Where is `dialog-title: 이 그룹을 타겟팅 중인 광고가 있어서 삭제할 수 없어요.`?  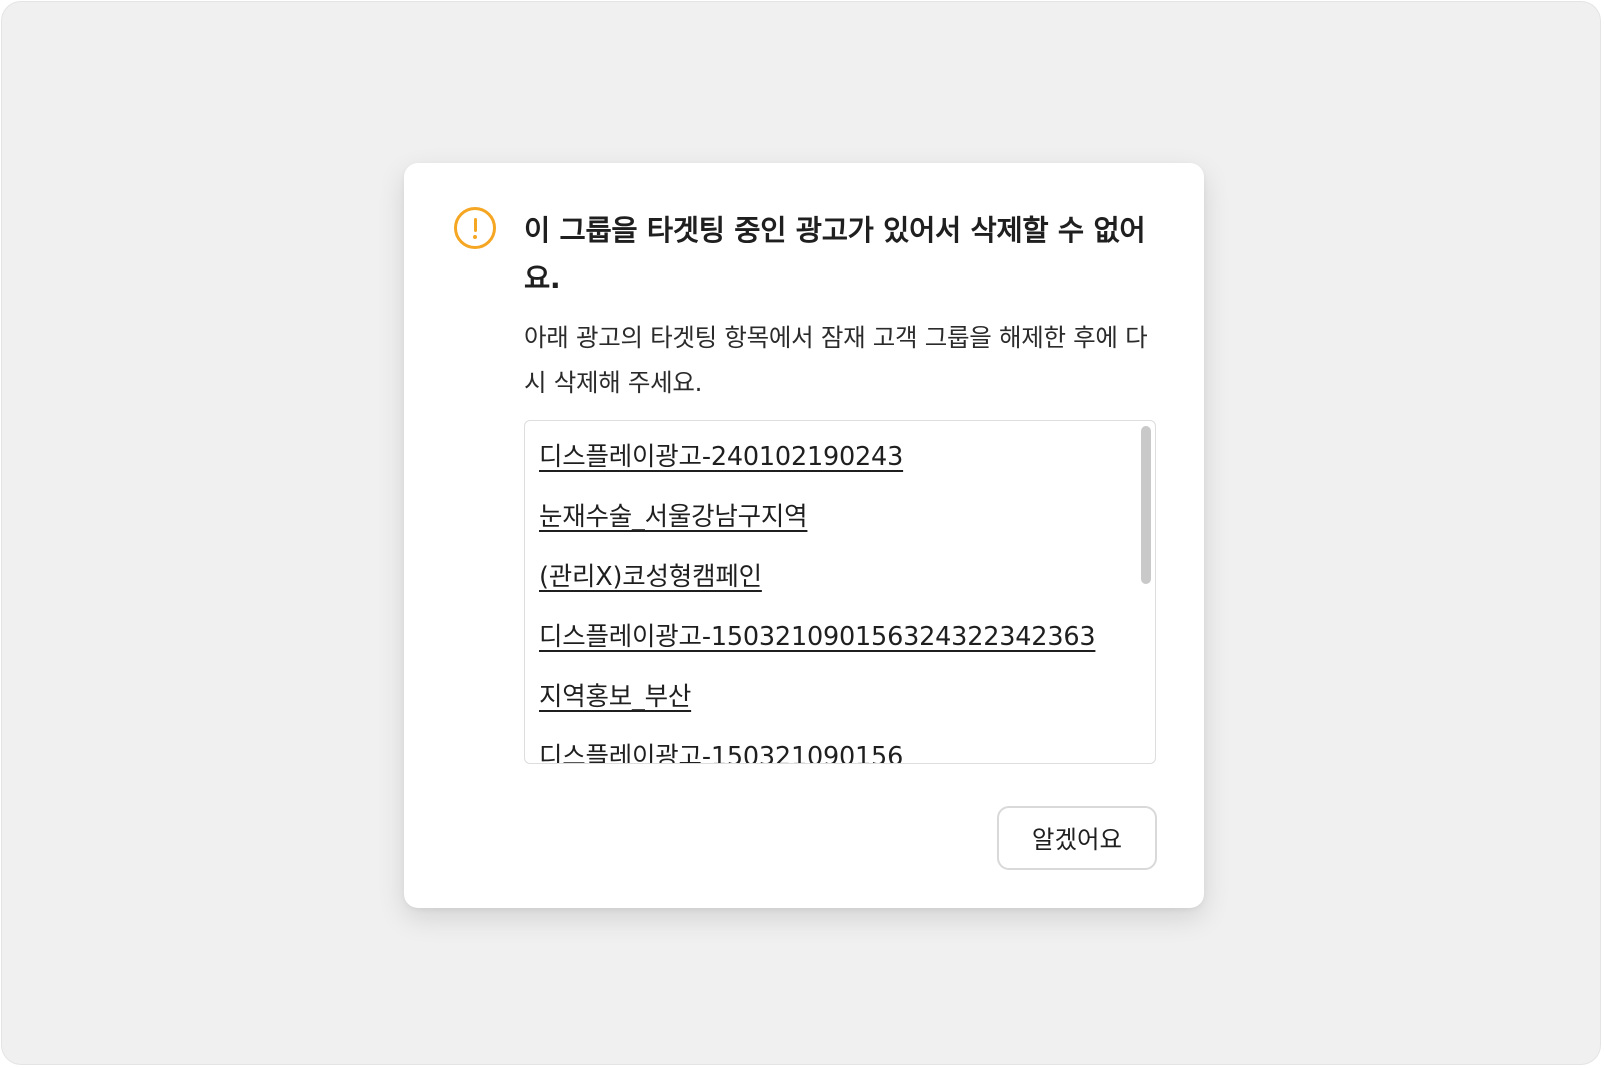
dialog-title: 이 그룹을 타겟팅 중인 광고가 있어서 삭제할 수 없어요. is located at coordinates (835, 254).